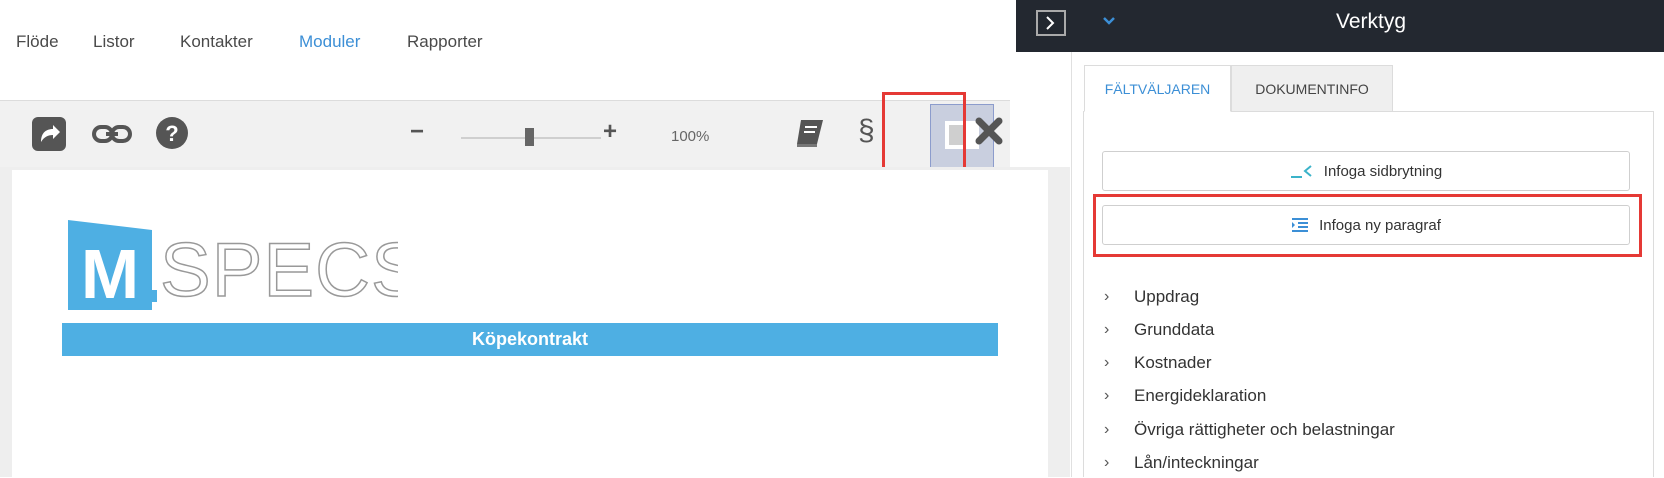 This screenshot has width=1664, height=478. I want to click on help-icon: ?, so click(172, 135).